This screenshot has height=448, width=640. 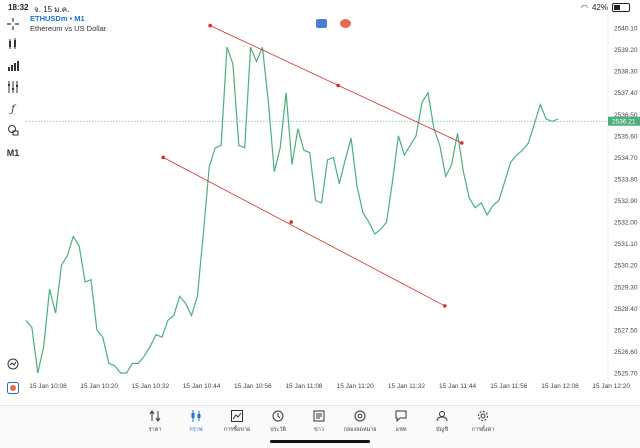 I want to click on nav-label: ประวัติ, so click(x=278, y=430).